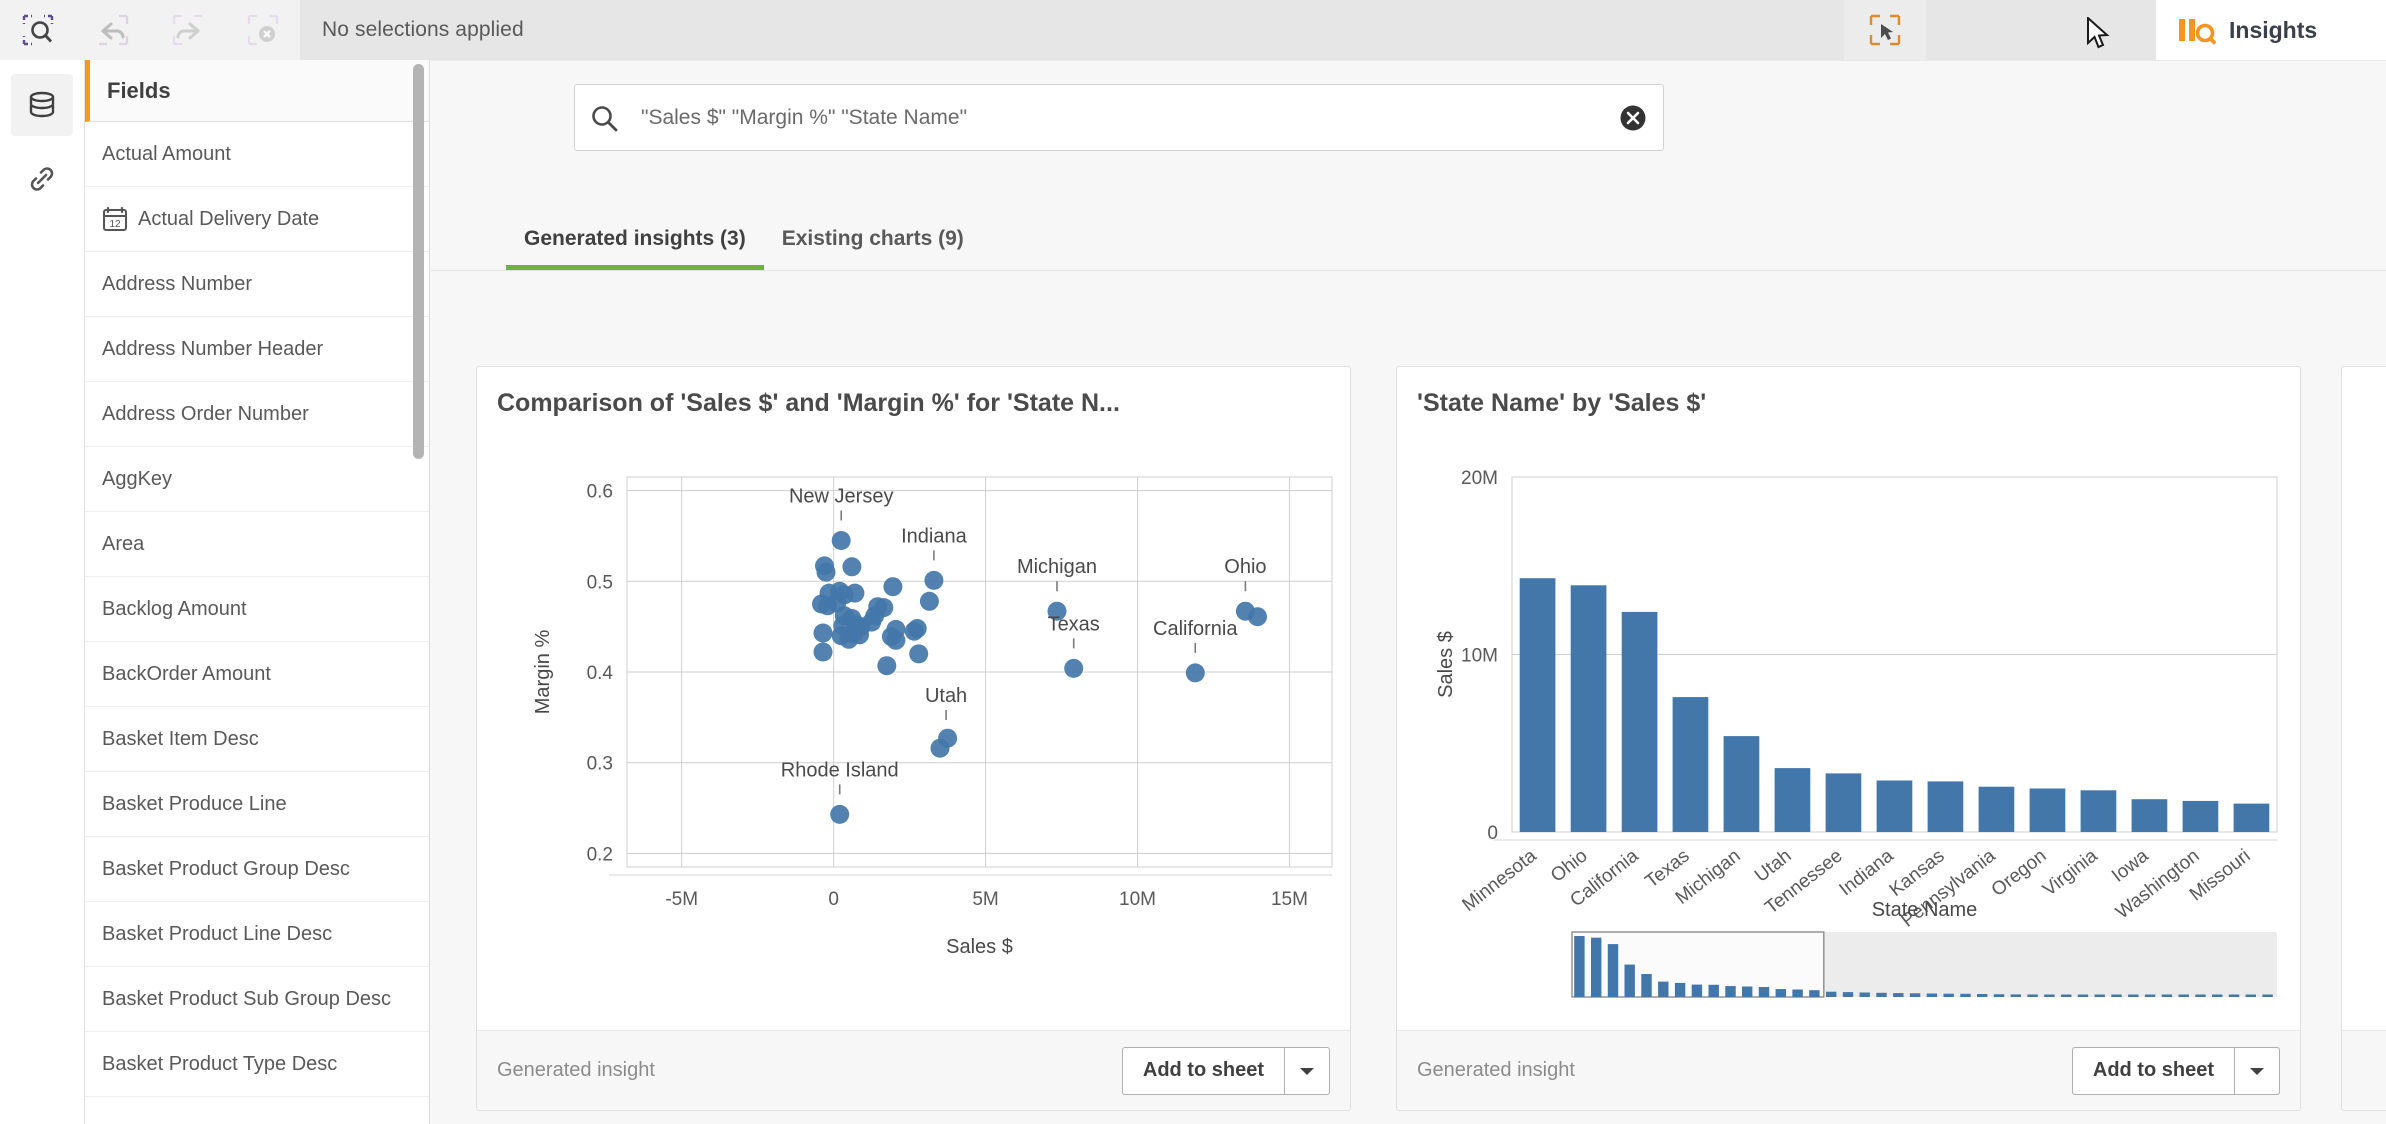 Image resolution: width=2386 pixels, height=1124 pixels. I want to click on chevron-down-icon, so click(2257, 1071).